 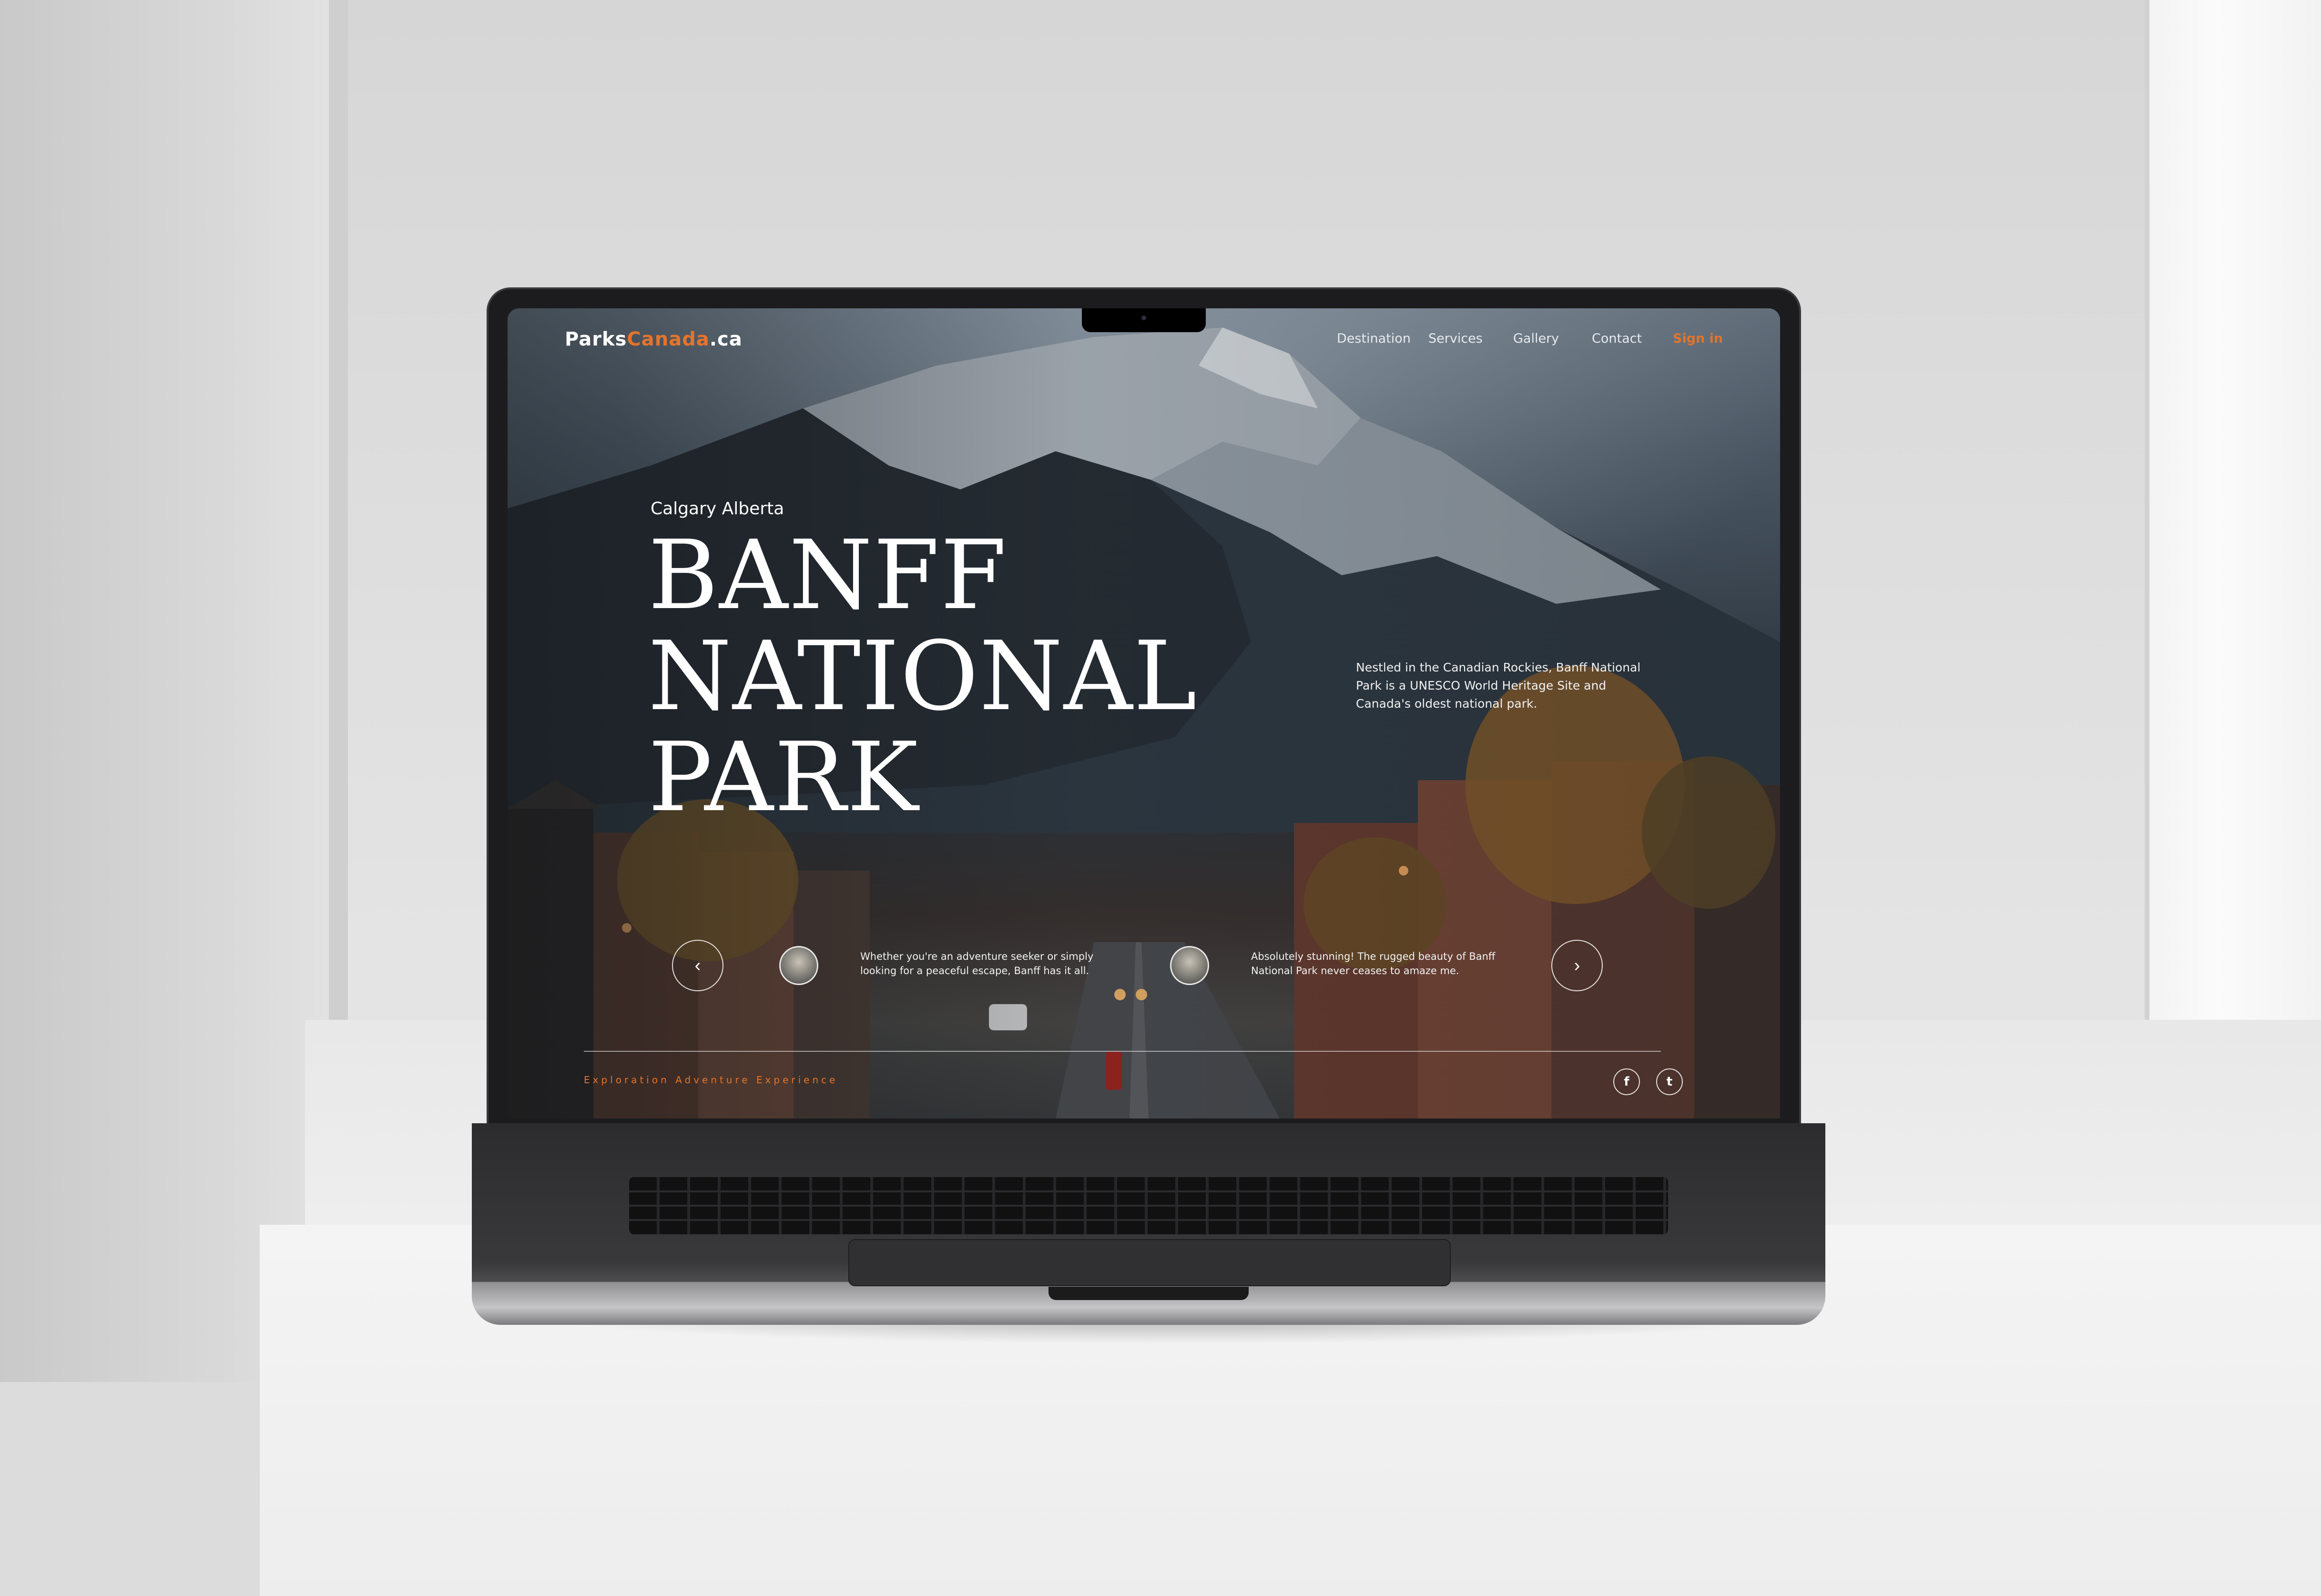 What do you see at coordinates (717, 508) in the screenshot?
I see `hero-location: Calgary Alberta` at bounding box center [717, 508].